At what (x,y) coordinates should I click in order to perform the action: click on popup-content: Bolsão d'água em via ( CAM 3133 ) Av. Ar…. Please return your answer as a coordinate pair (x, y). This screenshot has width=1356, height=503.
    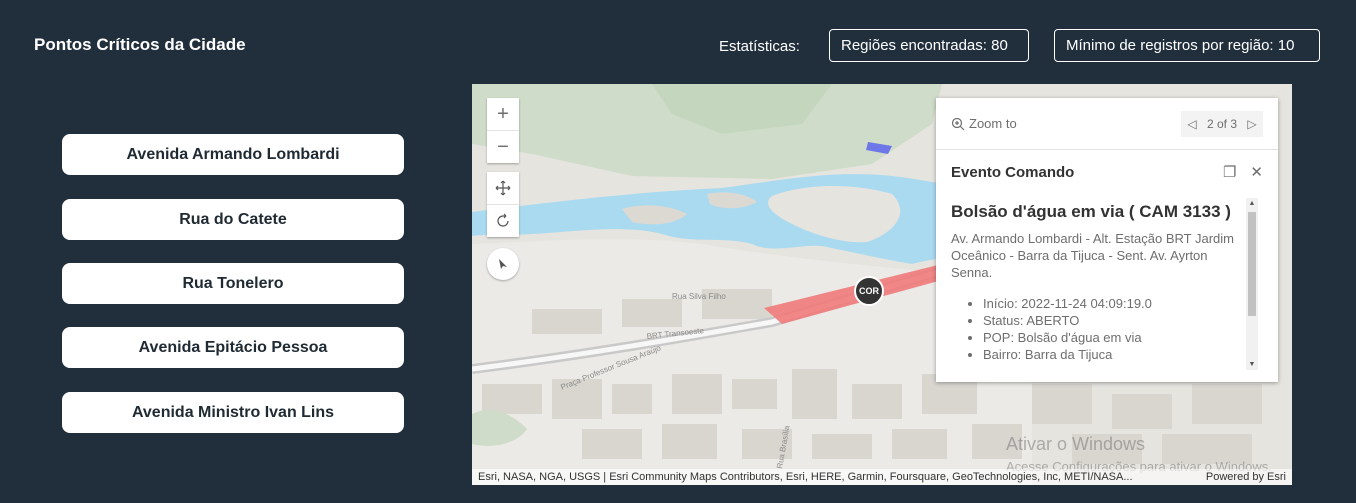
    Looking at the image, I should click on (1101, 287).